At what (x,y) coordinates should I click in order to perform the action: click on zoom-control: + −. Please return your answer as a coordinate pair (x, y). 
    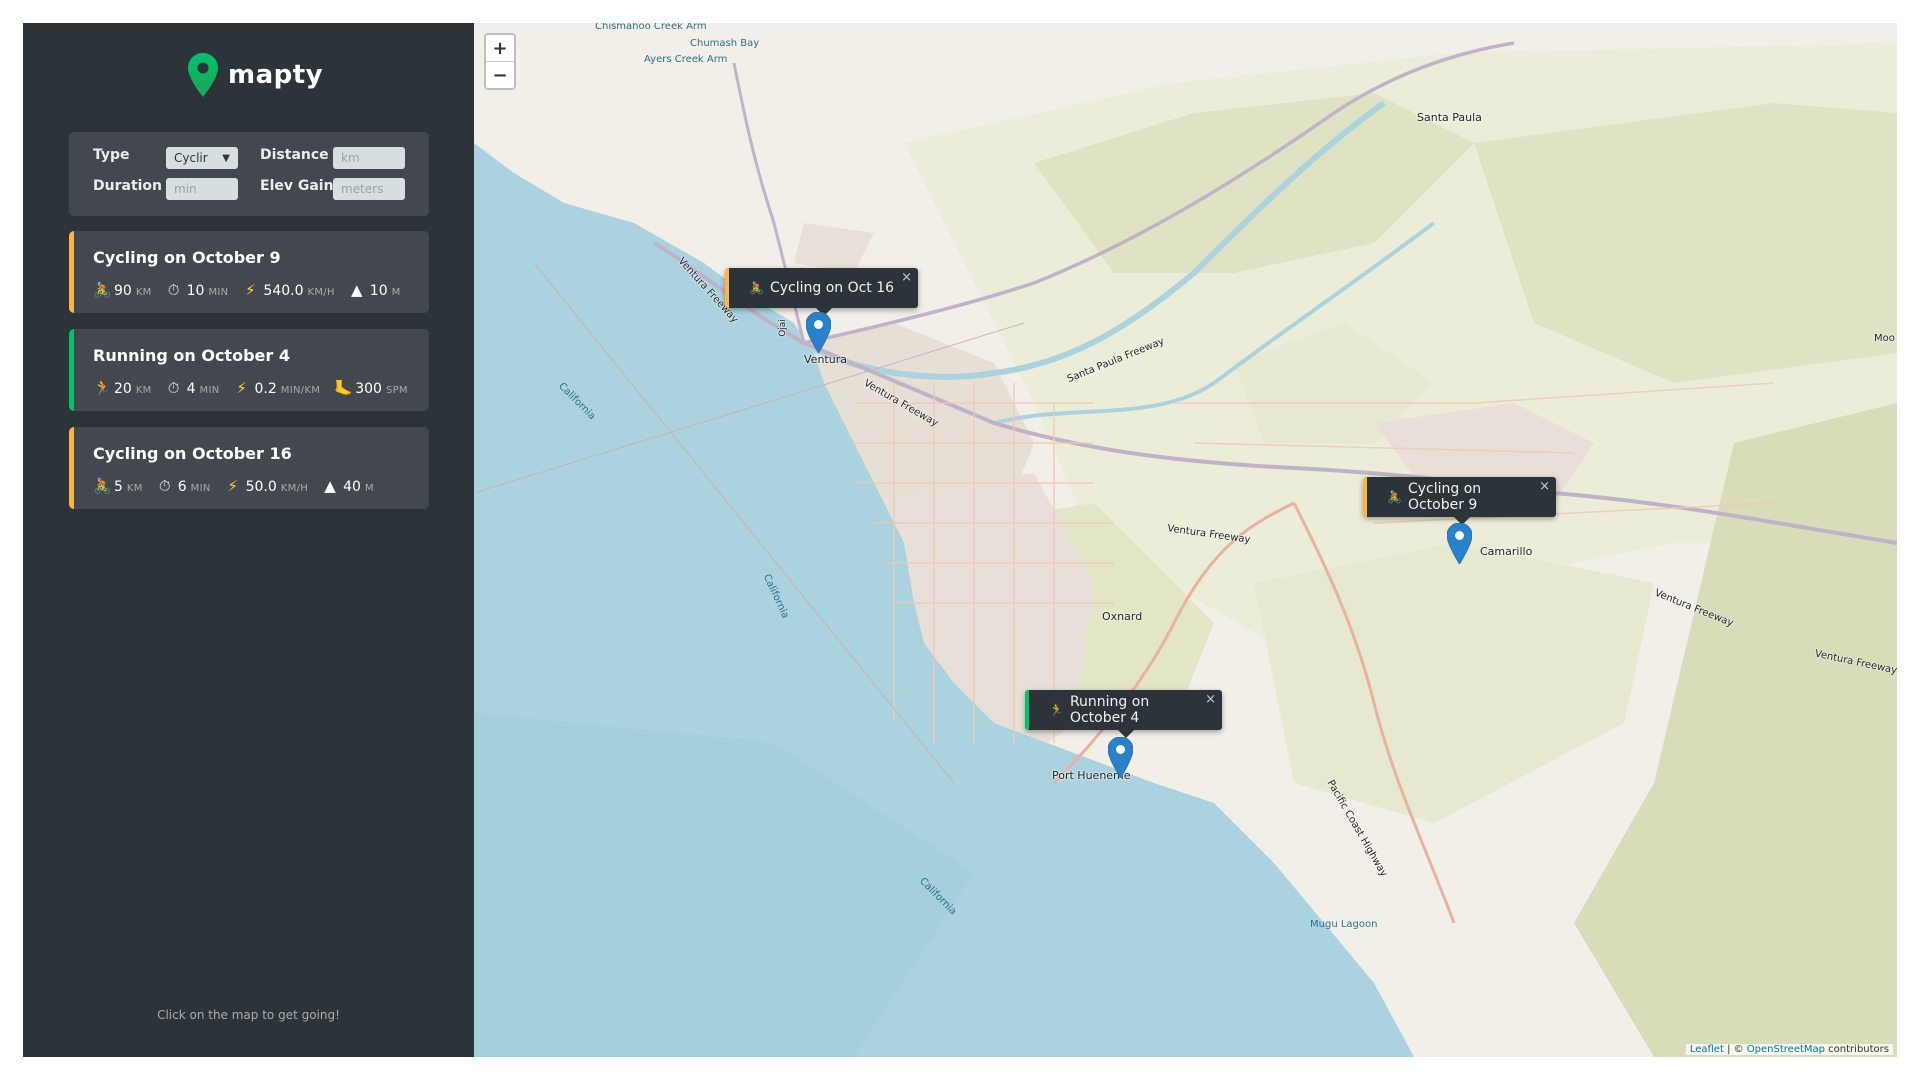
    Looking at the image, I should click on (500, 61).